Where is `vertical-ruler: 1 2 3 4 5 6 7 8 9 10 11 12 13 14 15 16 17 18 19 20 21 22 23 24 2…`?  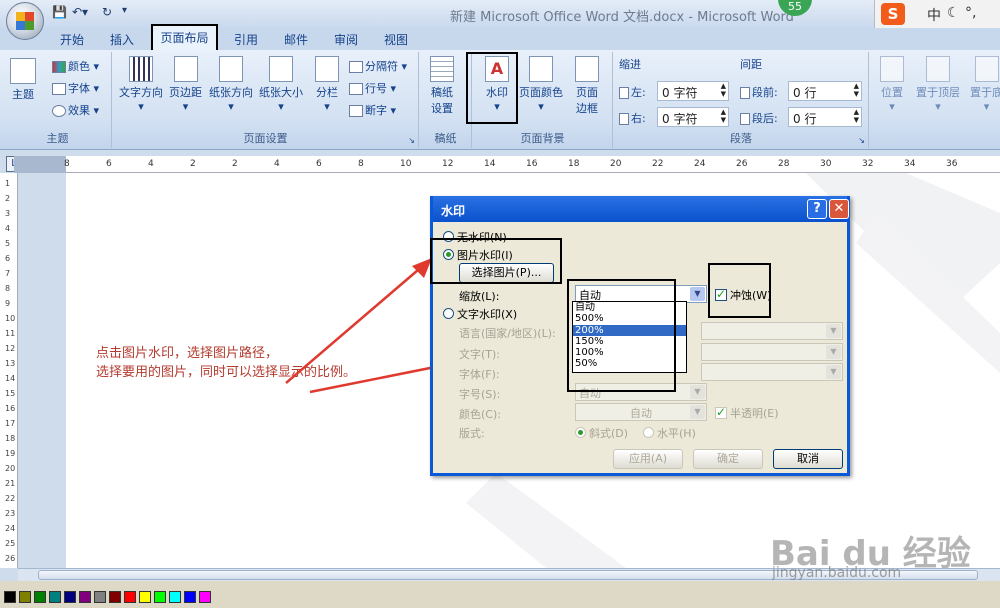 vertical-ruler: 1 2 3 4 5 6 7 8 9 10 11 12 13 14 15 16 17 18 19 20 21 22 23 24 2… is located at coordinates (9, 370).